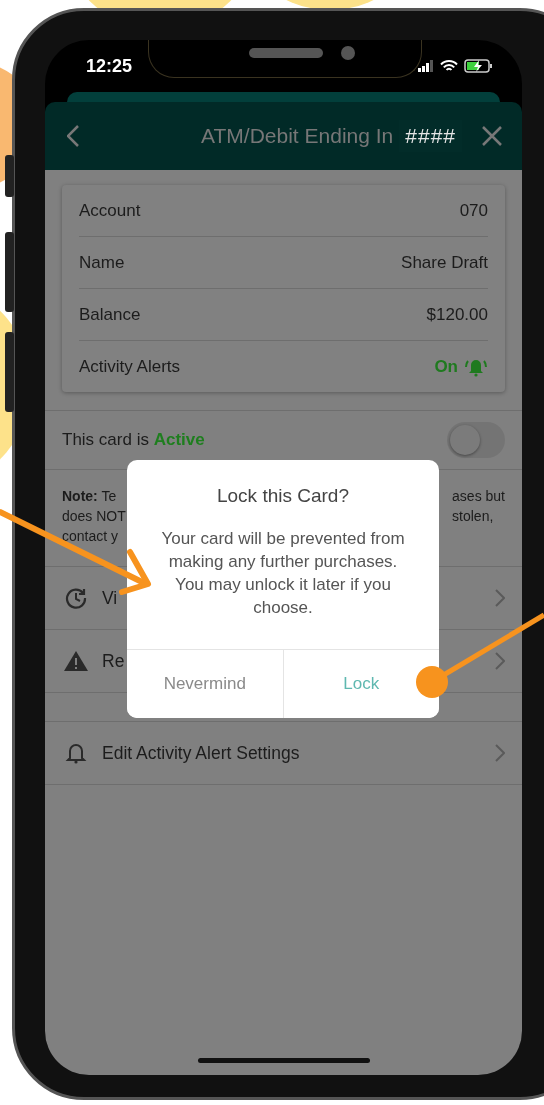  I want to click on wifi-icon, so click(449, 66).